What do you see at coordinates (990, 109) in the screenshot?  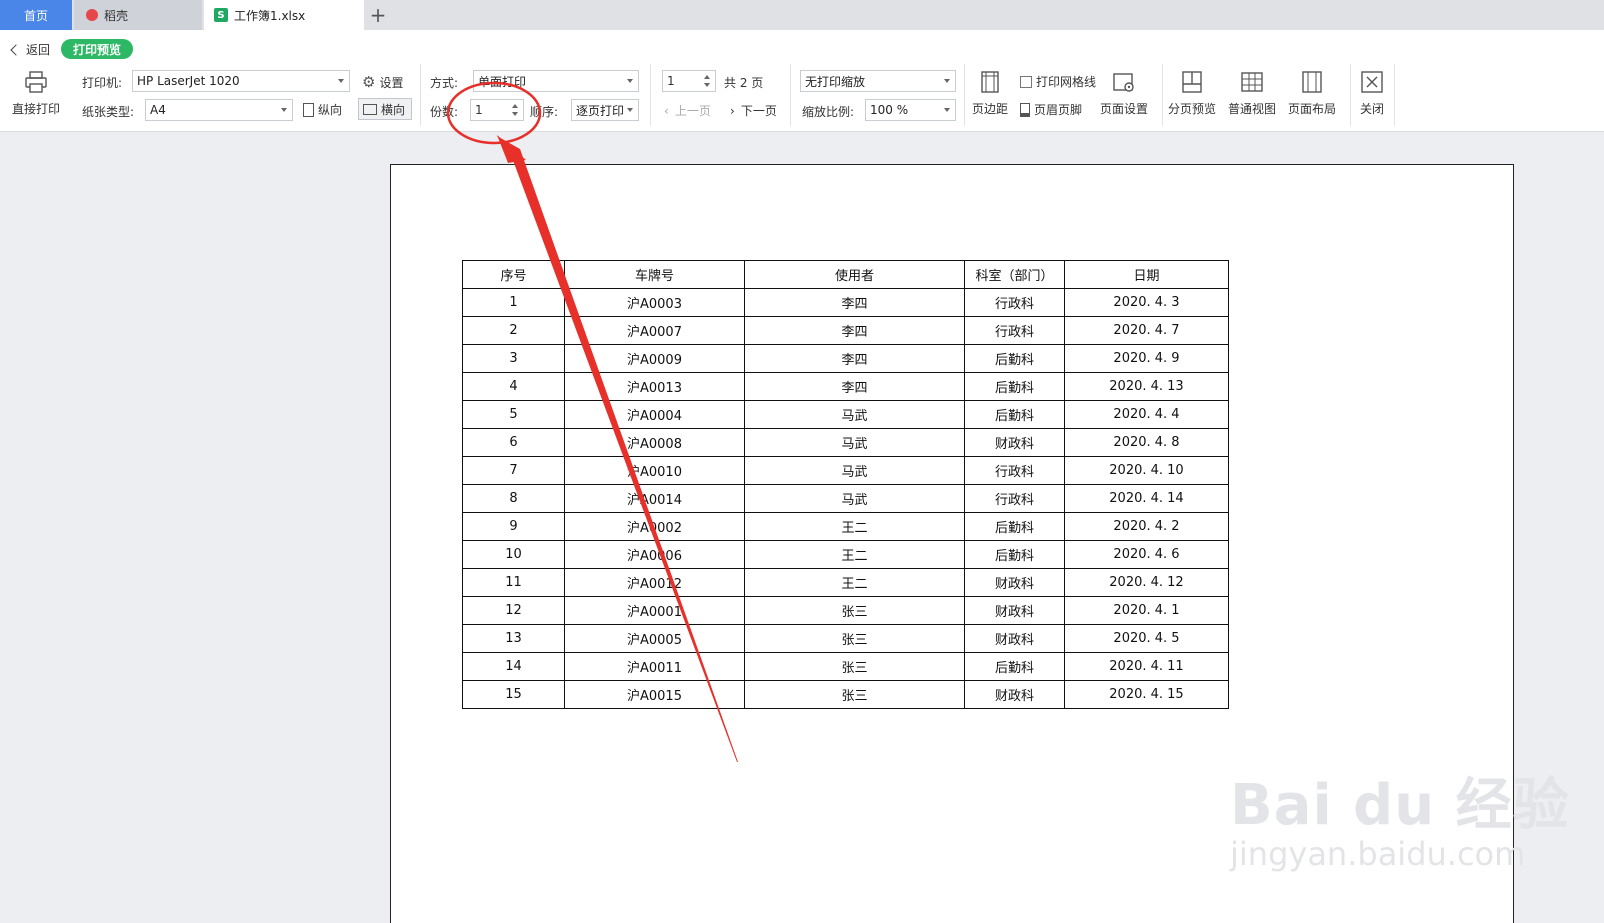 I see `margins-label: 页边距` at bounding box center [990, 109].